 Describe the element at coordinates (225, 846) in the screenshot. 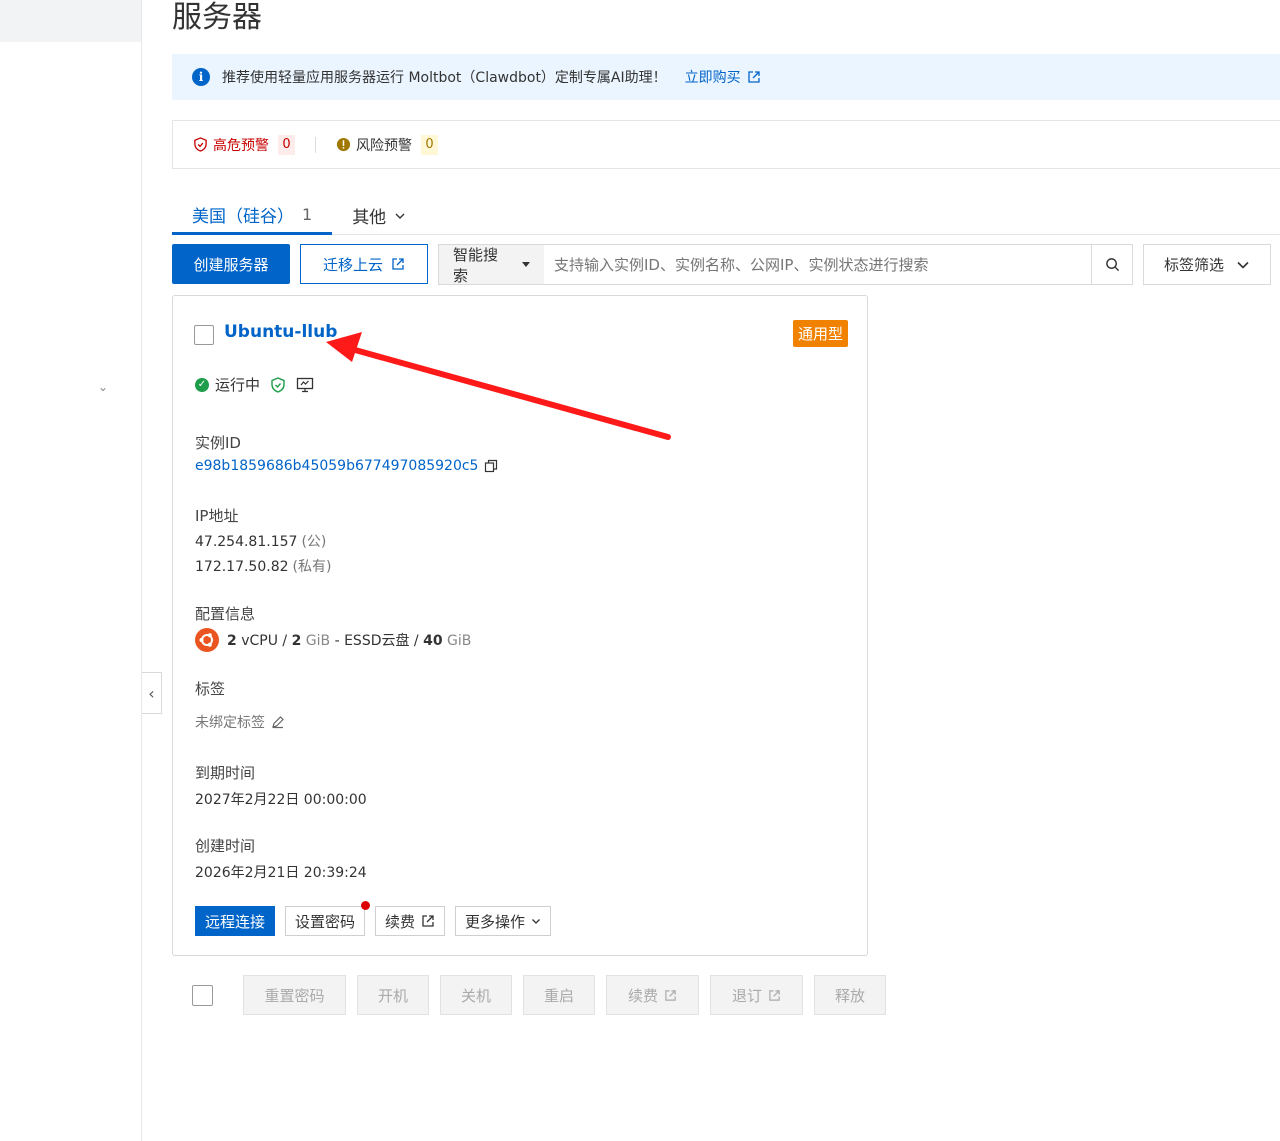

I see `created-label: 创建时间` at that location.